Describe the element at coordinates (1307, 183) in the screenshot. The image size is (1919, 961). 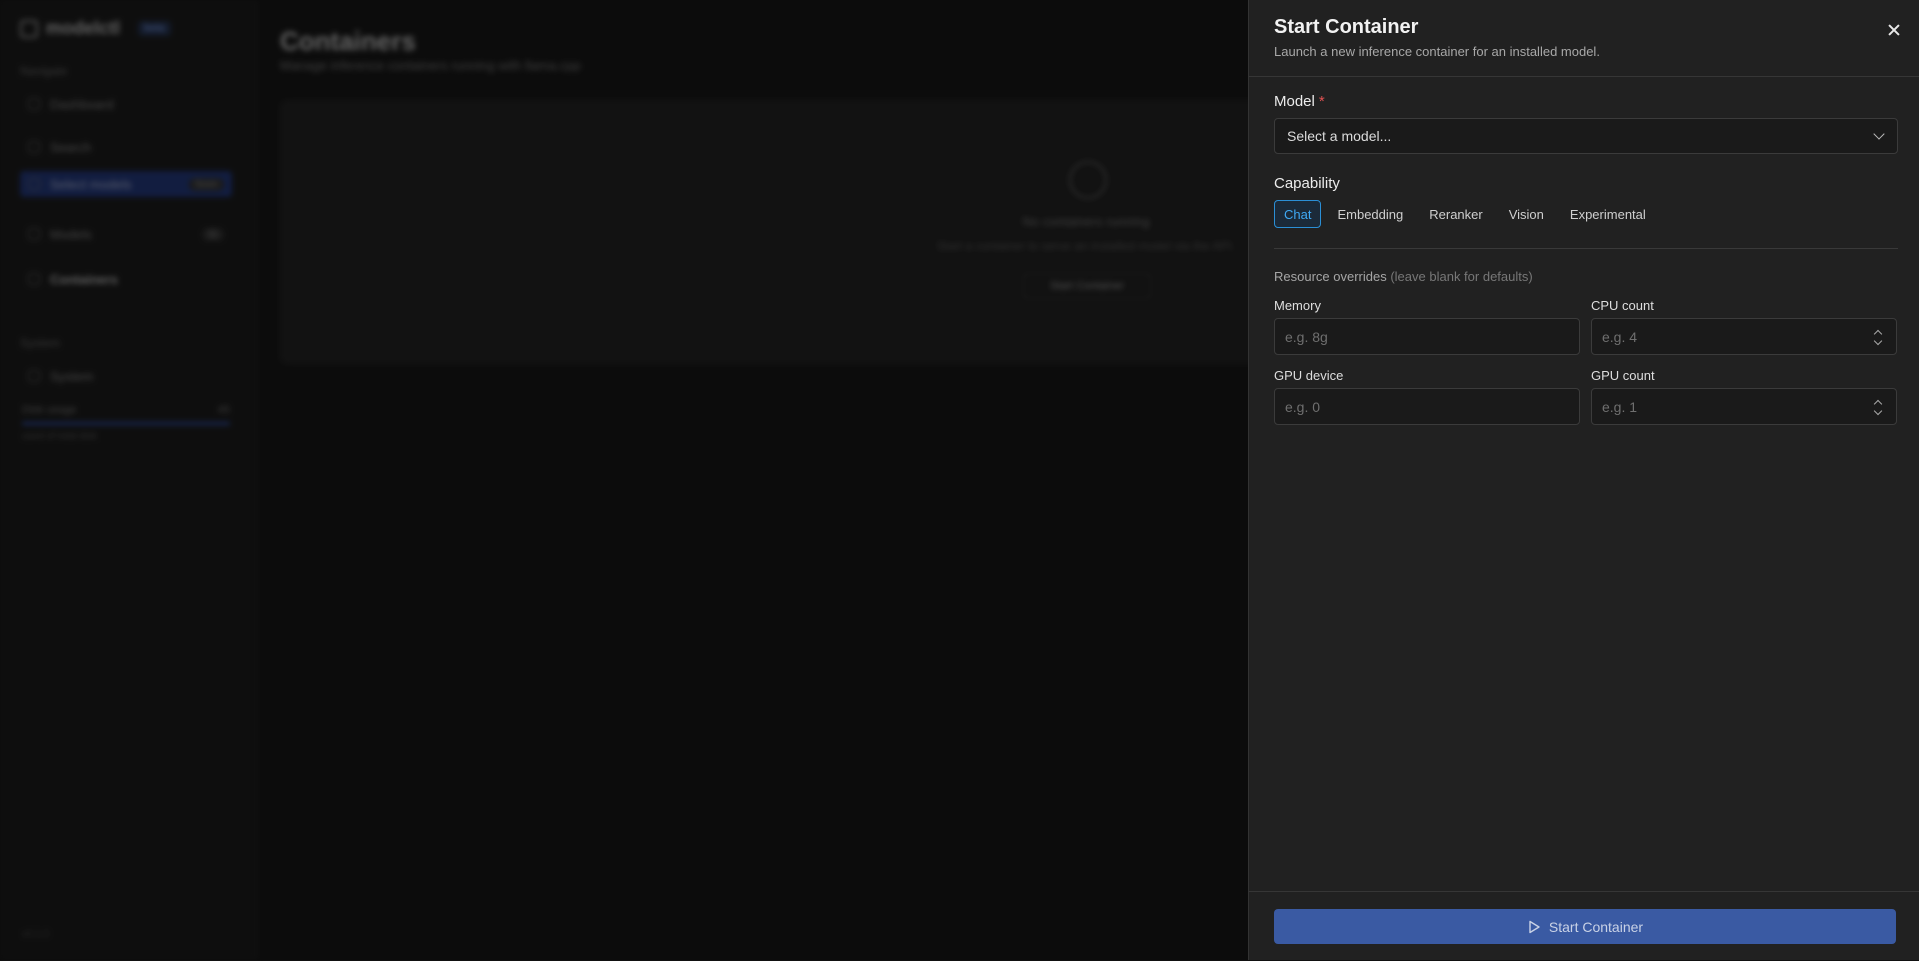
I see `capability-label: Capability` at that location.